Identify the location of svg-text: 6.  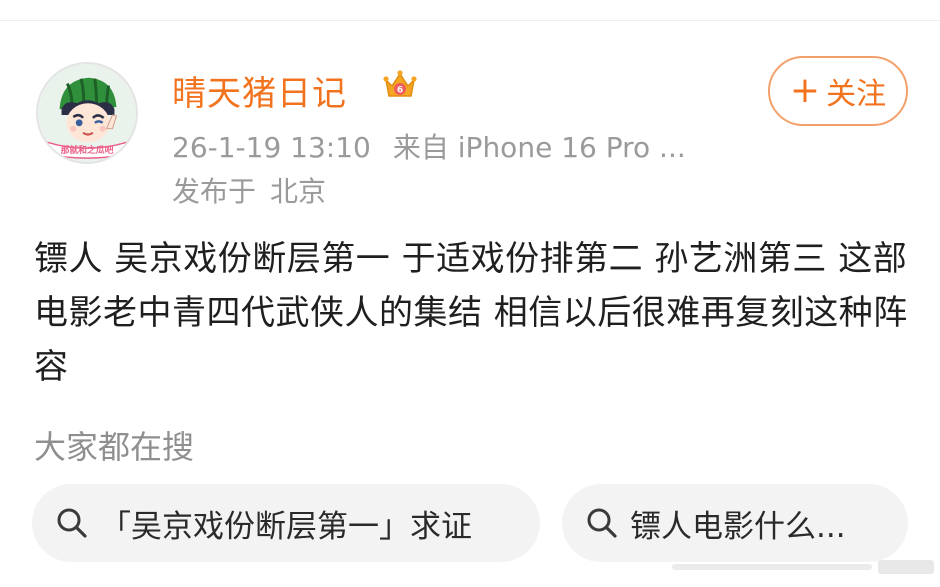
(400, 91).